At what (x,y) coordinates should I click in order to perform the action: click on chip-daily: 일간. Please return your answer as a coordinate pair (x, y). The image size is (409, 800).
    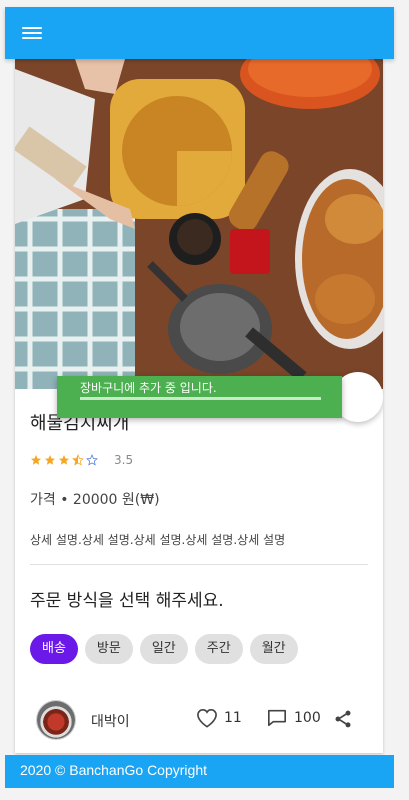
    Looking at the image, I should click on (163, 649).